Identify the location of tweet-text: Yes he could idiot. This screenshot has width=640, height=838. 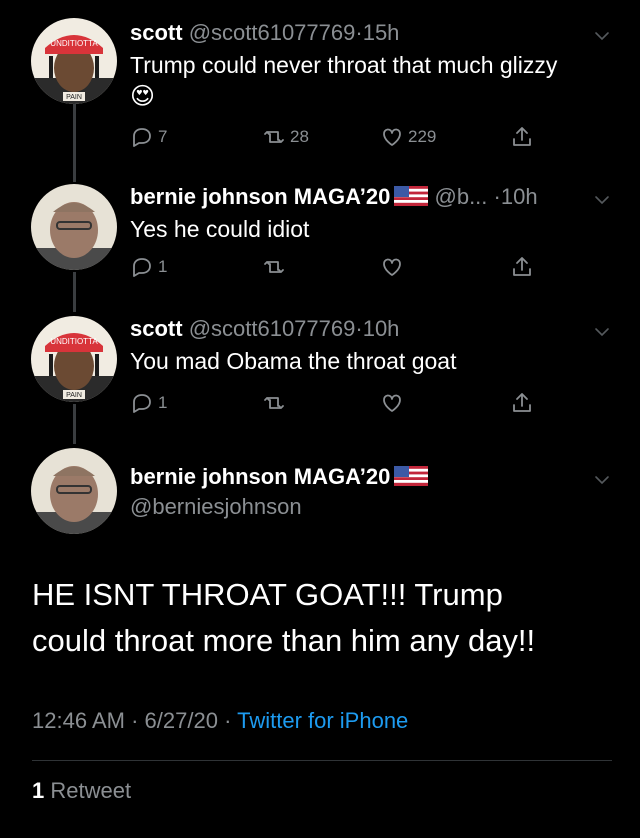
(220, 229).